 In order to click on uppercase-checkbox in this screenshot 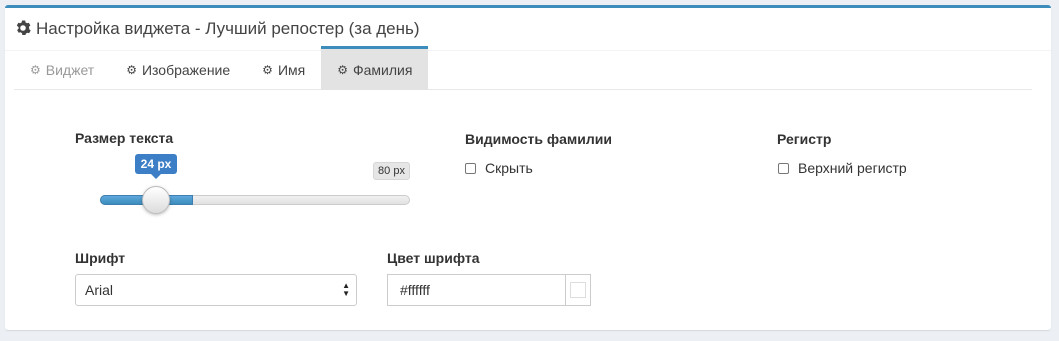, I will do `click(783, 168)`.